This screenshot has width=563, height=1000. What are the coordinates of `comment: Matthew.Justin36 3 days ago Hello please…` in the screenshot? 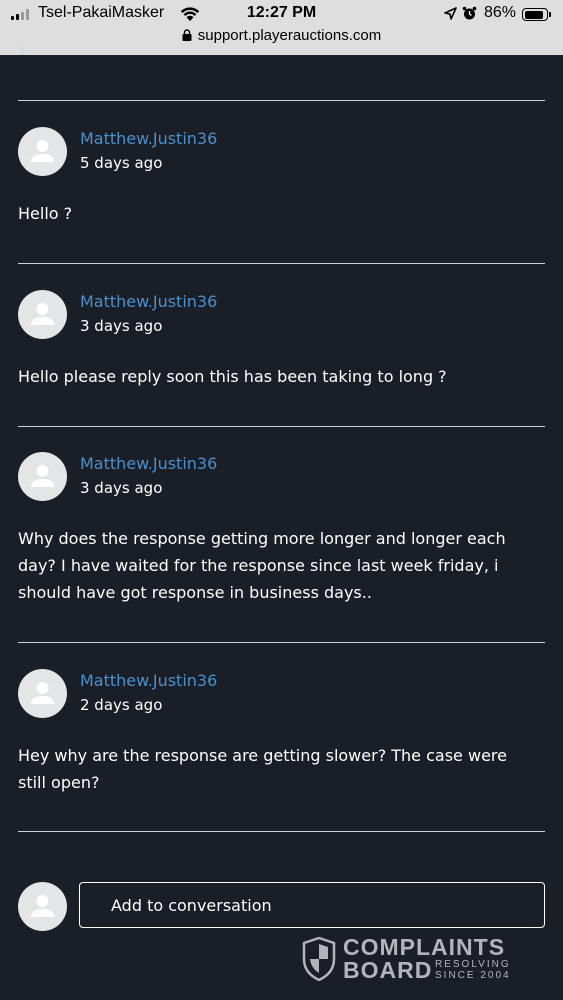 It's located at (281, 345).